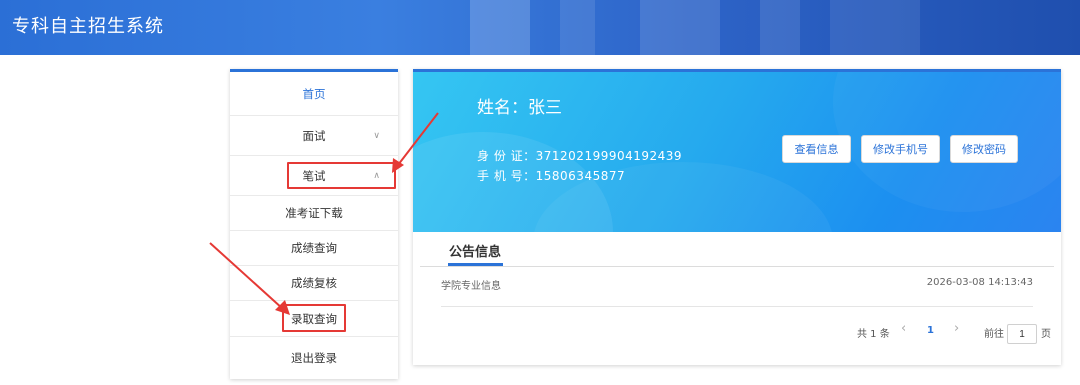 The width and height of the screenshot is (1080, 385). I want to click on page-suffix: 页, so click(1046, 334).